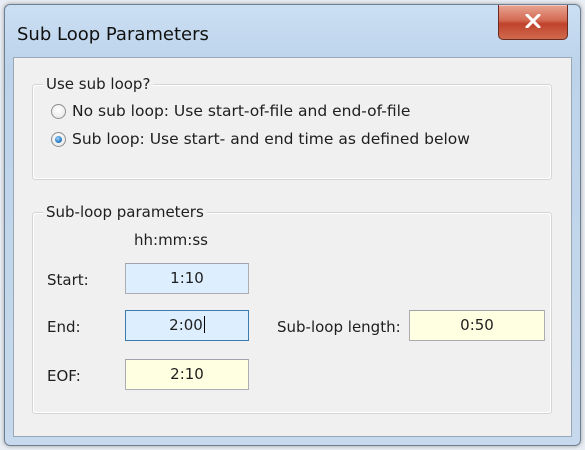  I want to click on sub-loop-length-field: 0:50, so click(477, 325).